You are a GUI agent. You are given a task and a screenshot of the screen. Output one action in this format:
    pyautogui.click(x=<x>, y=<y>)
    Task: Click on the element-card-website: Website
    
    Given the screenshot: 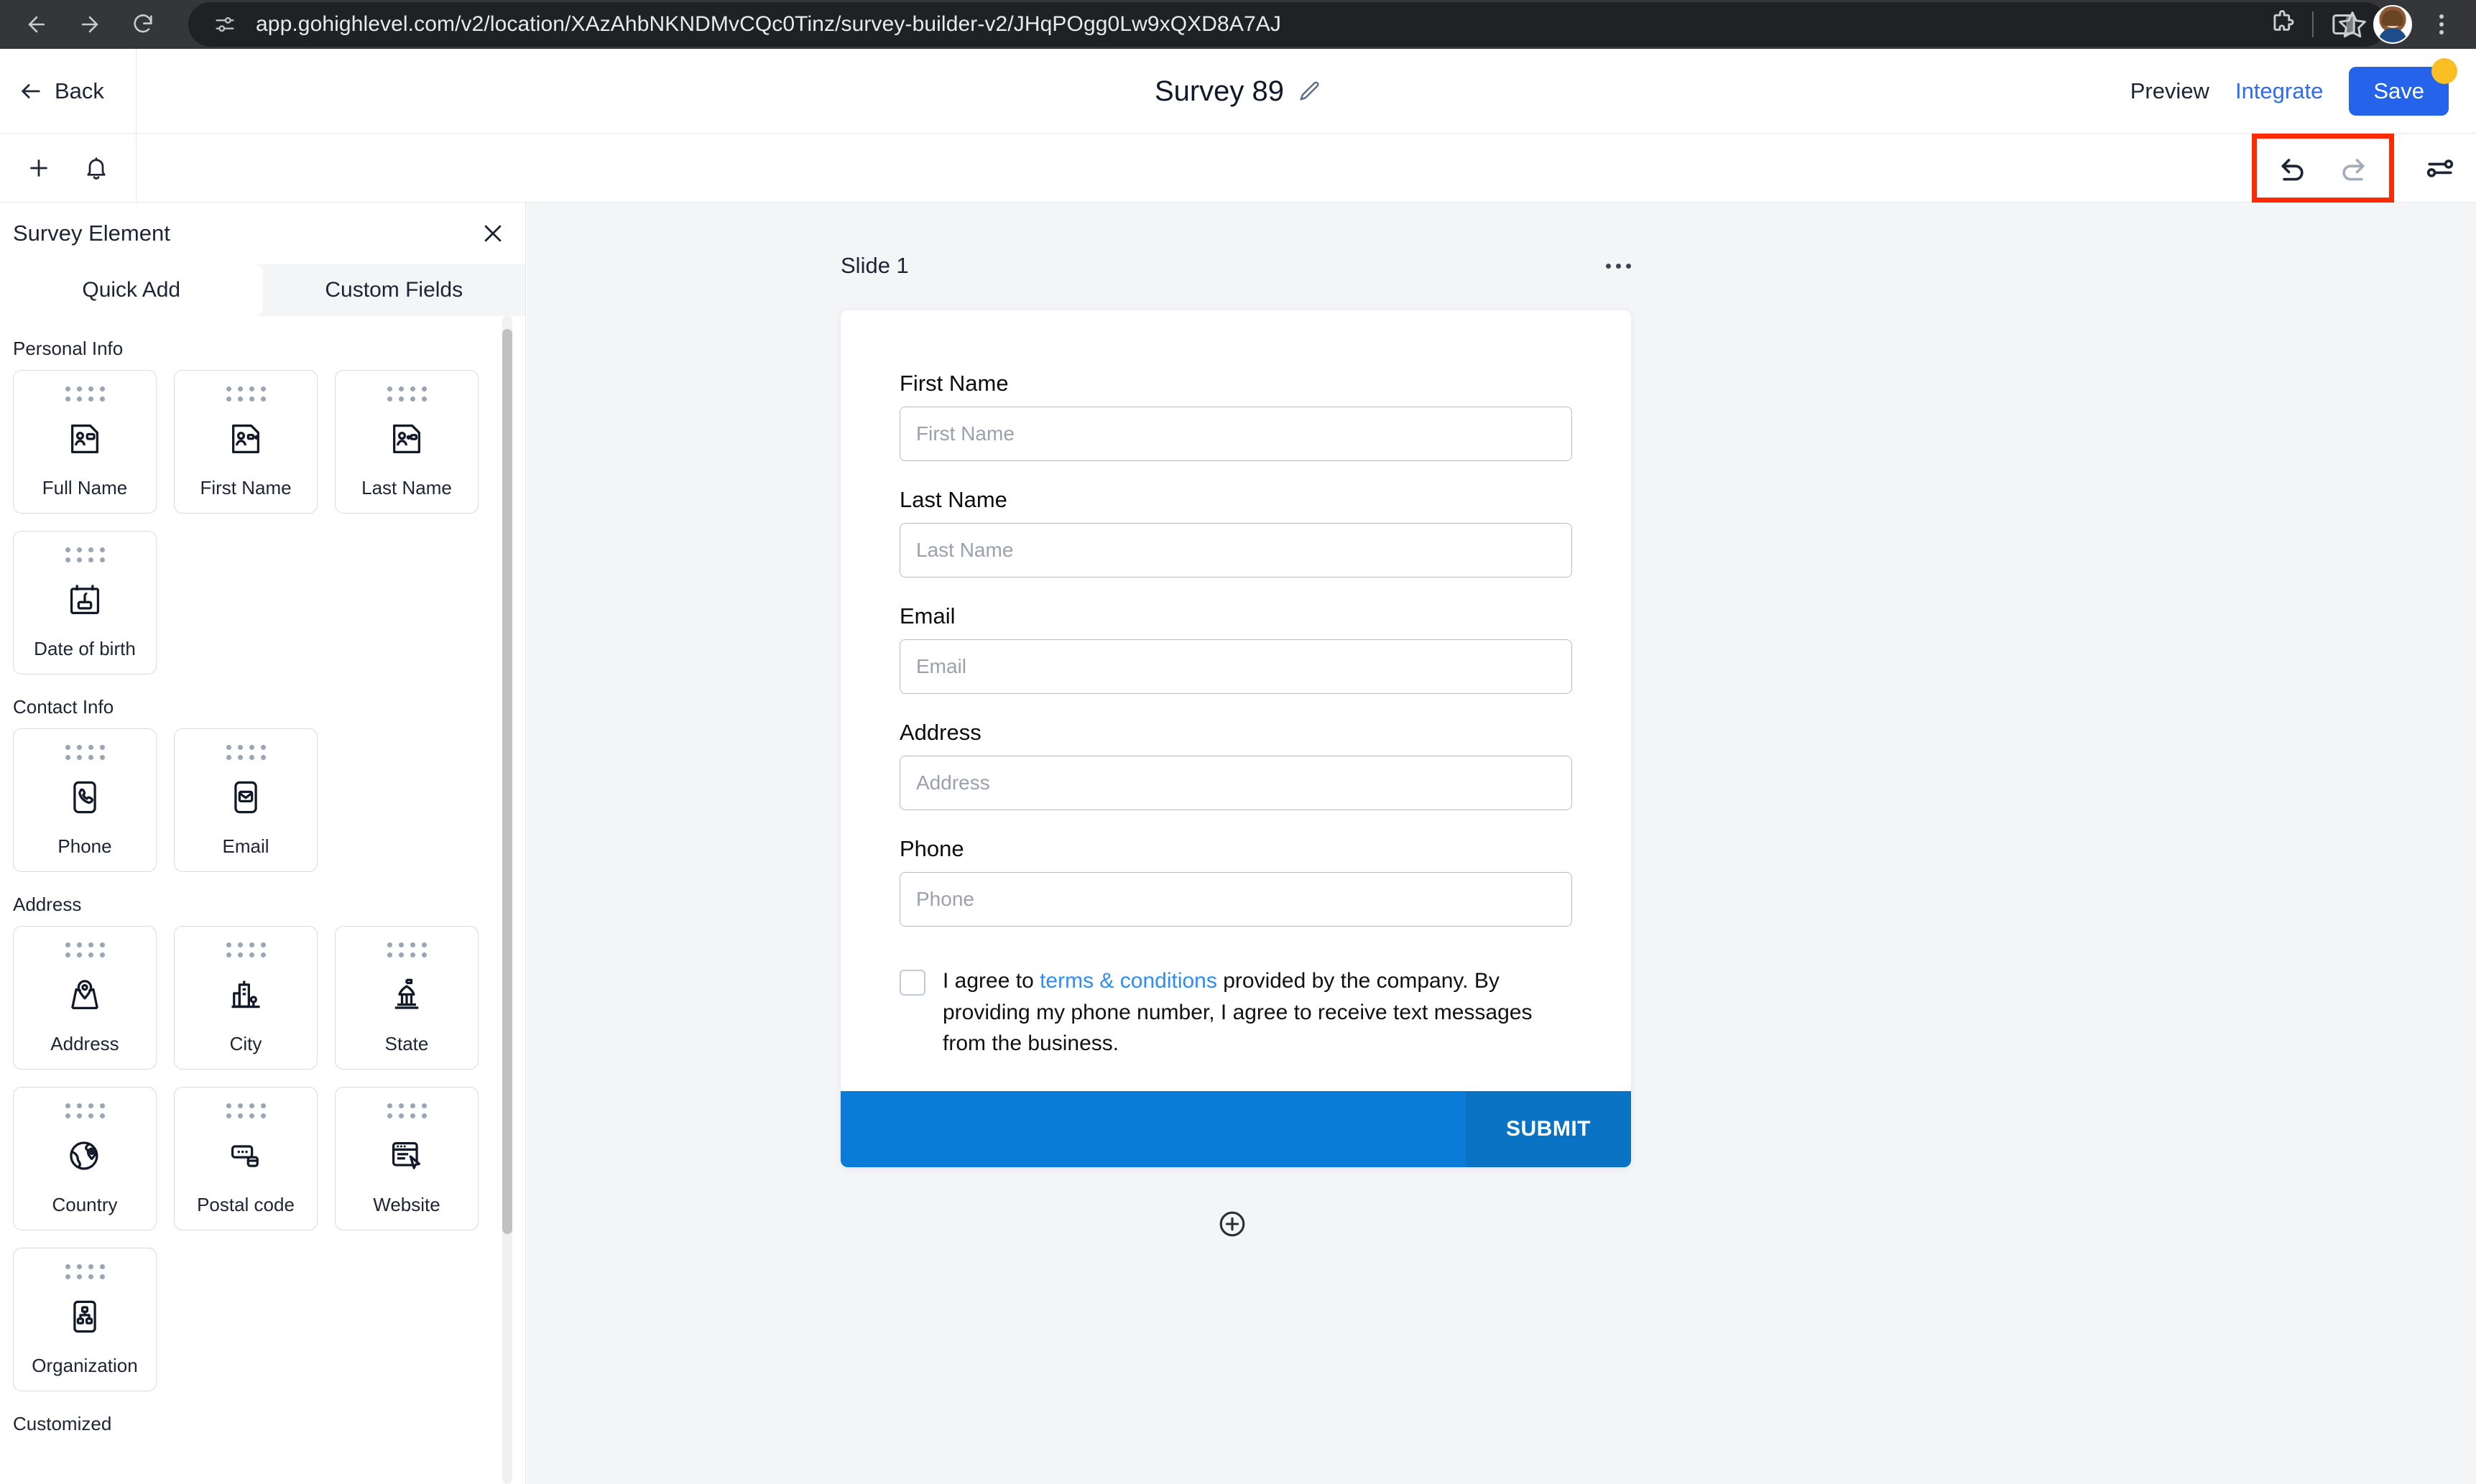 What is the action you would take?
    pyautogui.click(x=407, y=1158)
    